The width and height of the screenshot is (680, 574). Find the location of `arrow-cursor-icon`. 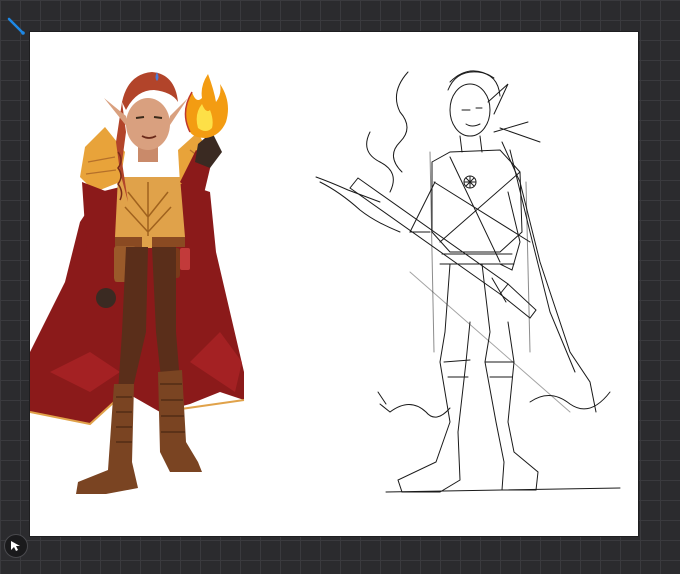

arrow-cursor-icon is located at coordinates (15, 546).